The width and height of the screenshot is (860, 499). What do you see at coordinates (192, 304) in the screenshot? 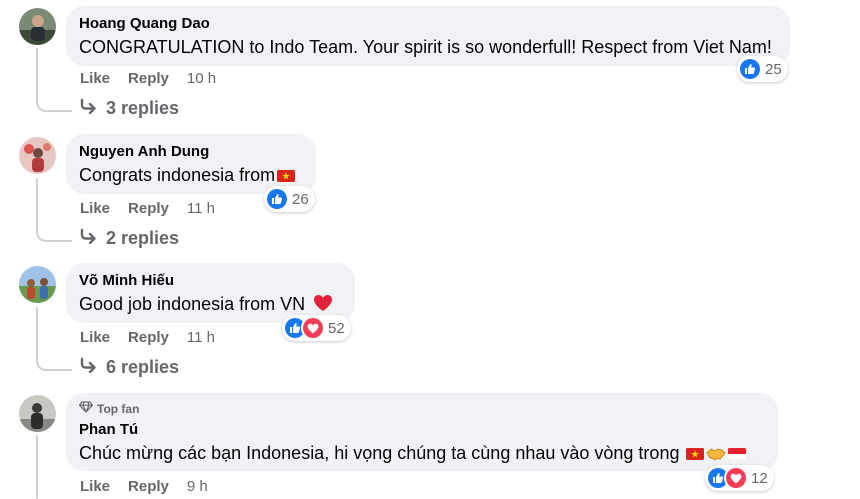
I see `comment-text: Good job indonesia from VN` at bounding box center [192, 304].